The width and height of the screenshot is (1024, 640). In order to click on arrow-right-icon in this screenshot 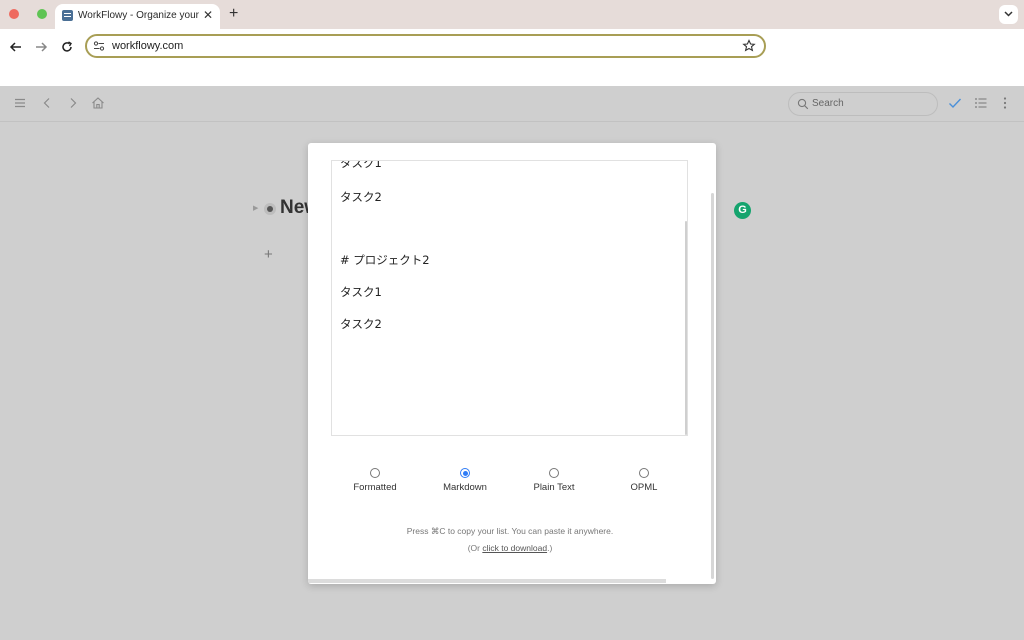, I will do `click(42, 47)`.